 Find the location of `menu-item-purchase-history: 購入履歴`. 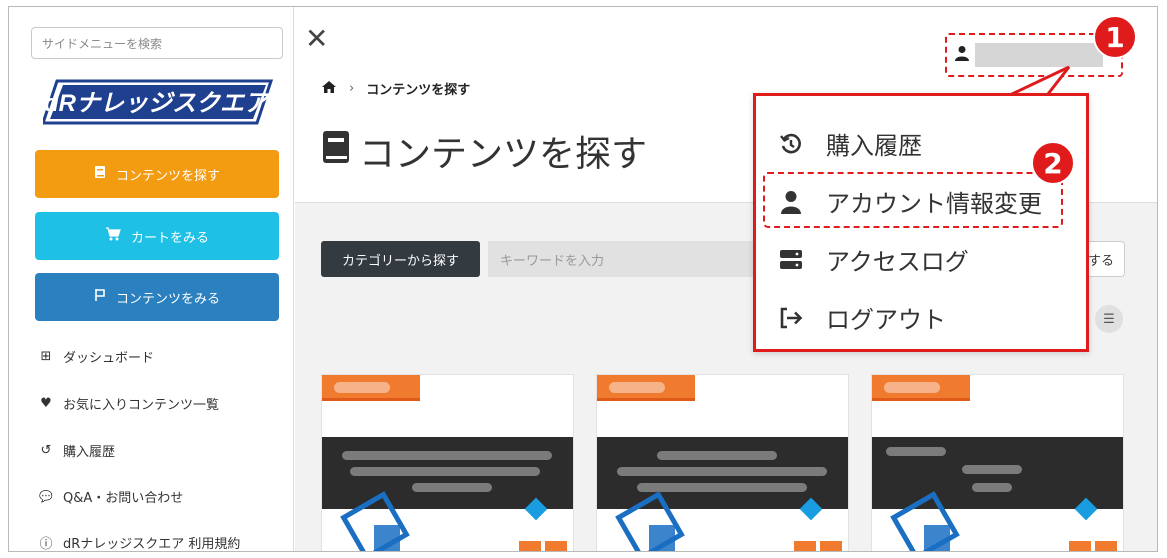

menu-item-purchase-history: 購入履歴 is located at coordinates (850, 143).